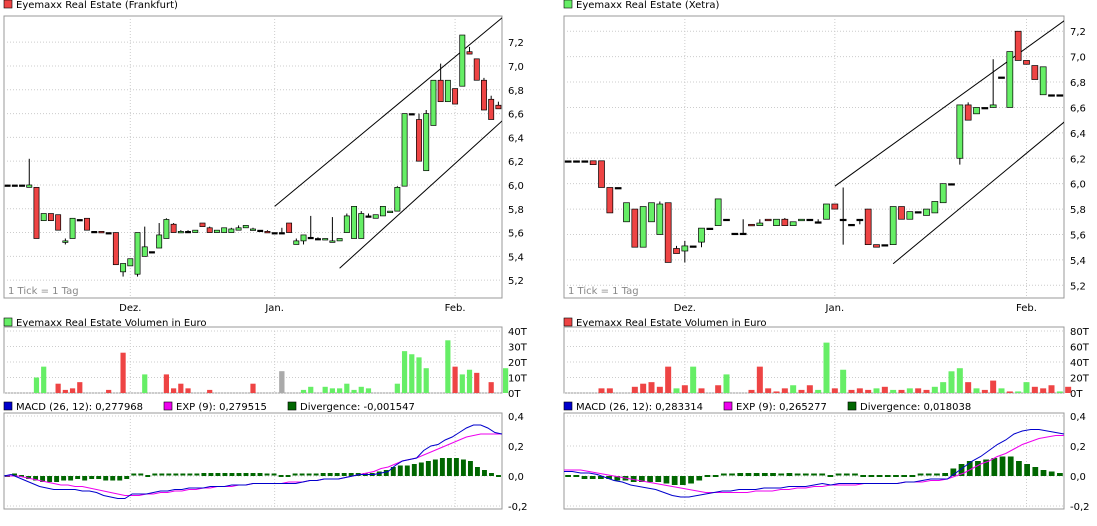 This screenshot has width=1097, height=526. I want to click on macd-tick-label: 0,4, so click(1078, 417).